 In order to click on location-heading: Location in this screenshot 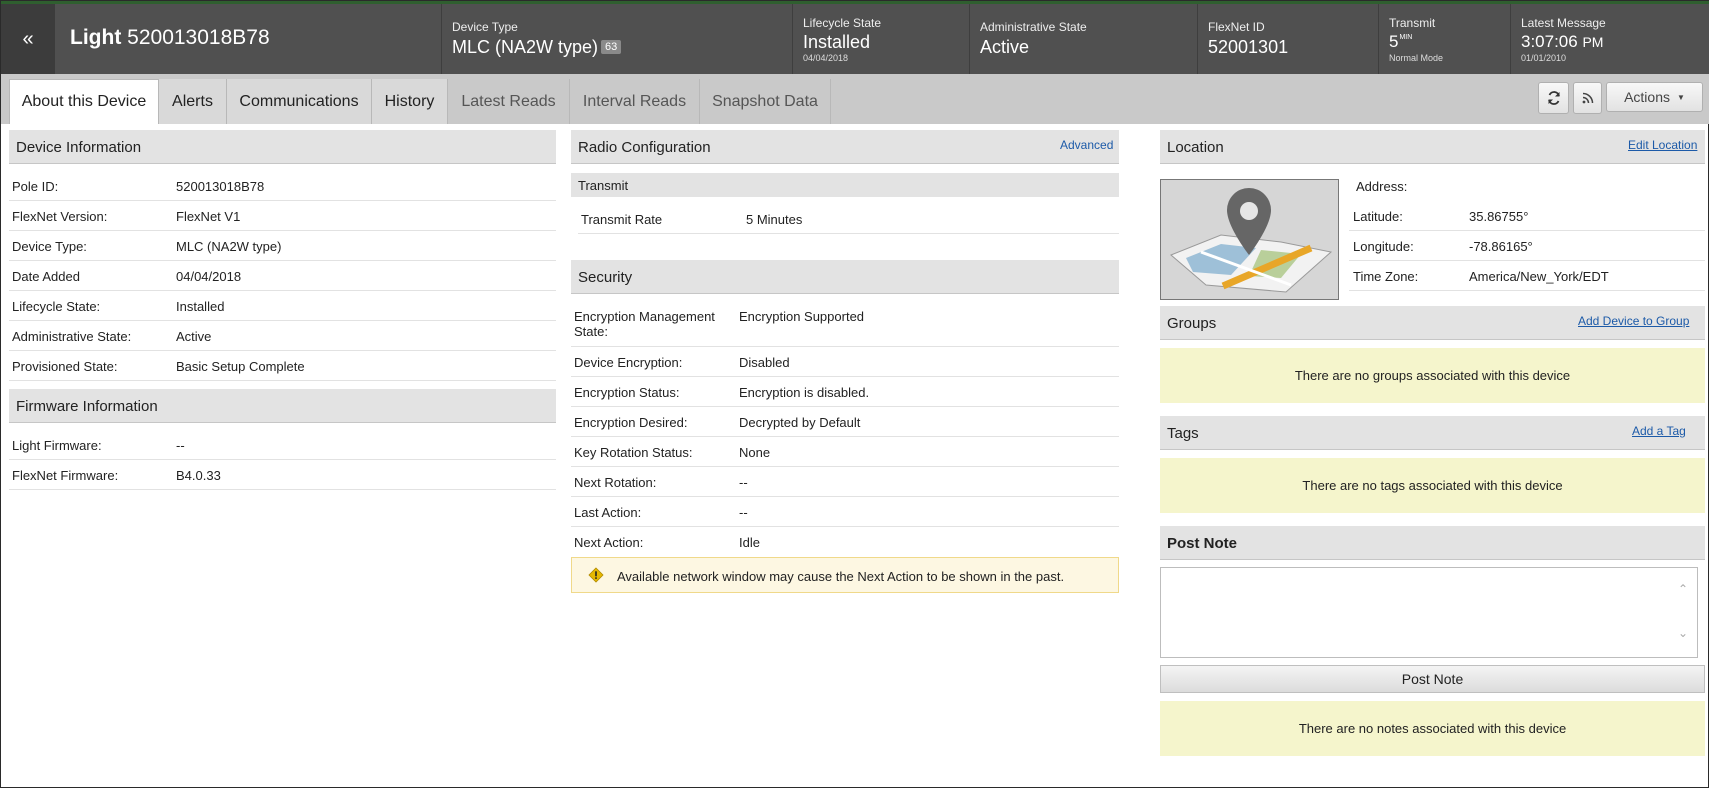, I will do `click(1432, 147)`.